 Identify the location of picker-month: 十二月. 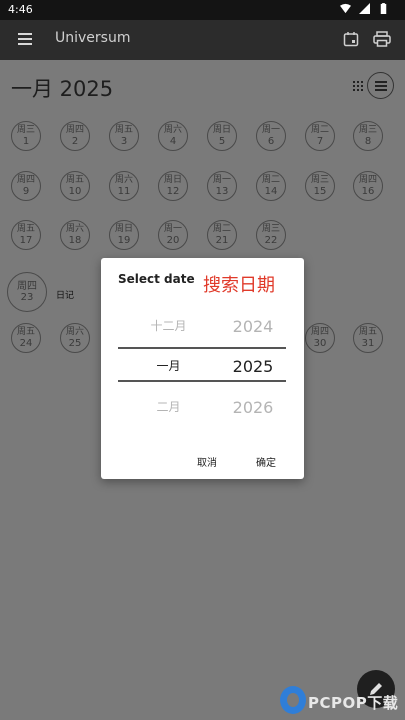
(168, 326).